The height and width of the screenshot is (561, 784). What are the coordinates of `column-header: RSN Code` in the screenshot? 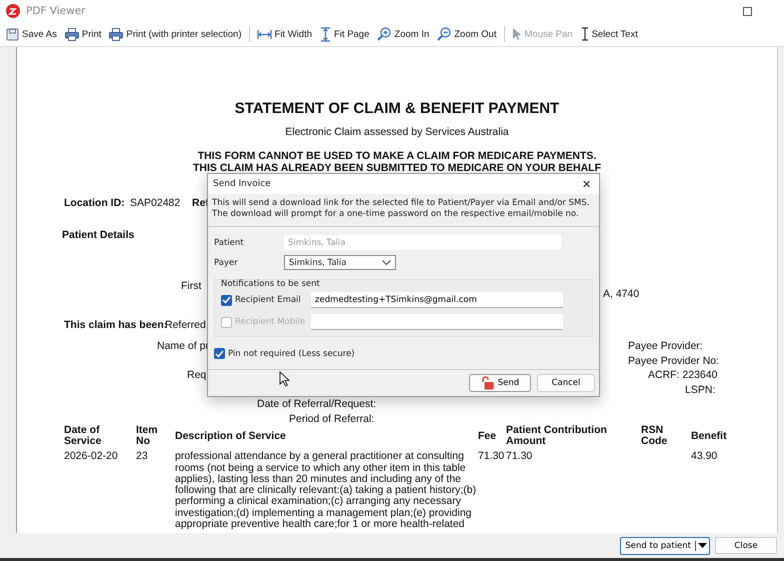 It's located at (654, 436).